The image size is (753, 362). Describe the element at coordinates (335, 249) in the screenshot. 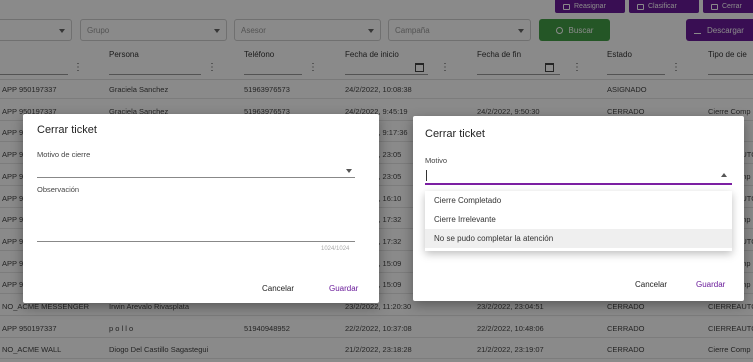

I see `character-counter: 1024/1024` at that location.